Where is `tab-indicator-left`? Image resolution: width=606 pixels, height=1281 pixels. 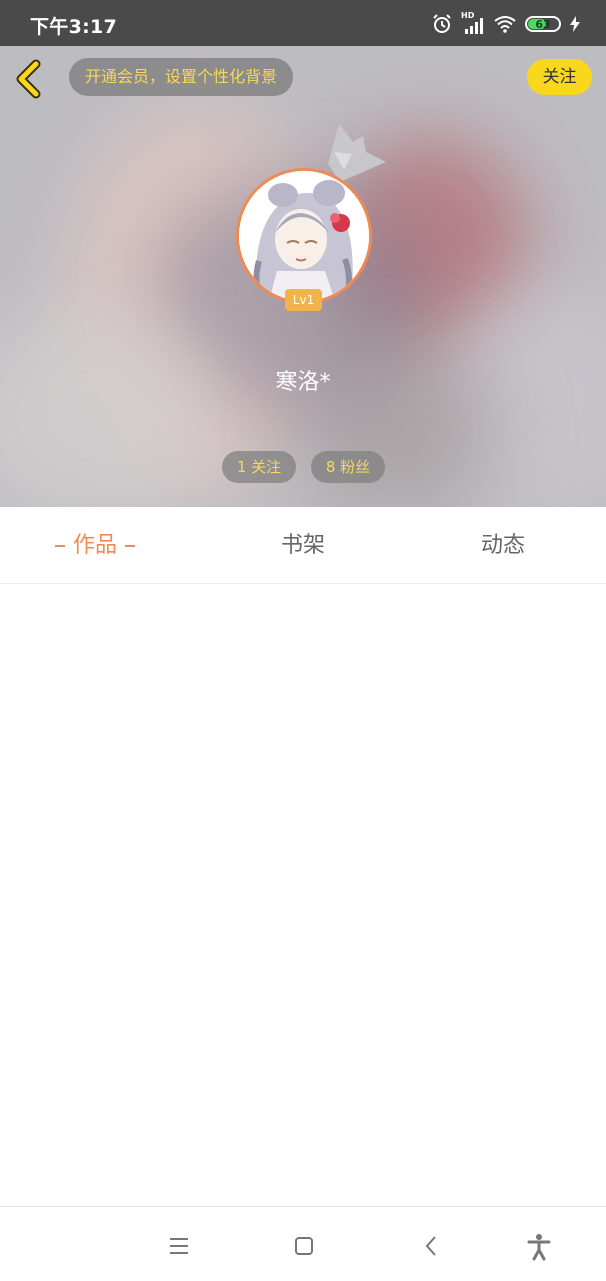 tab-indicator-left is located at coordinates (60, 546).